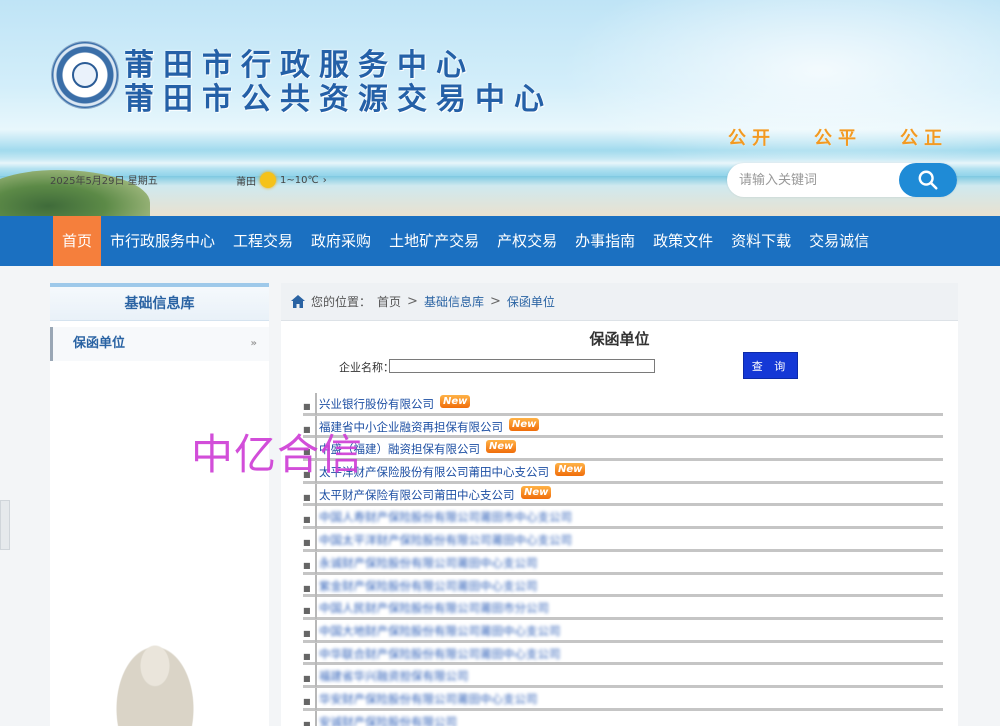 This screenshot has height=726, width=1000. I want to click on list-item-link: 中国大地财产保险股份有限公司莆田中心支公司, so click(440, 631).